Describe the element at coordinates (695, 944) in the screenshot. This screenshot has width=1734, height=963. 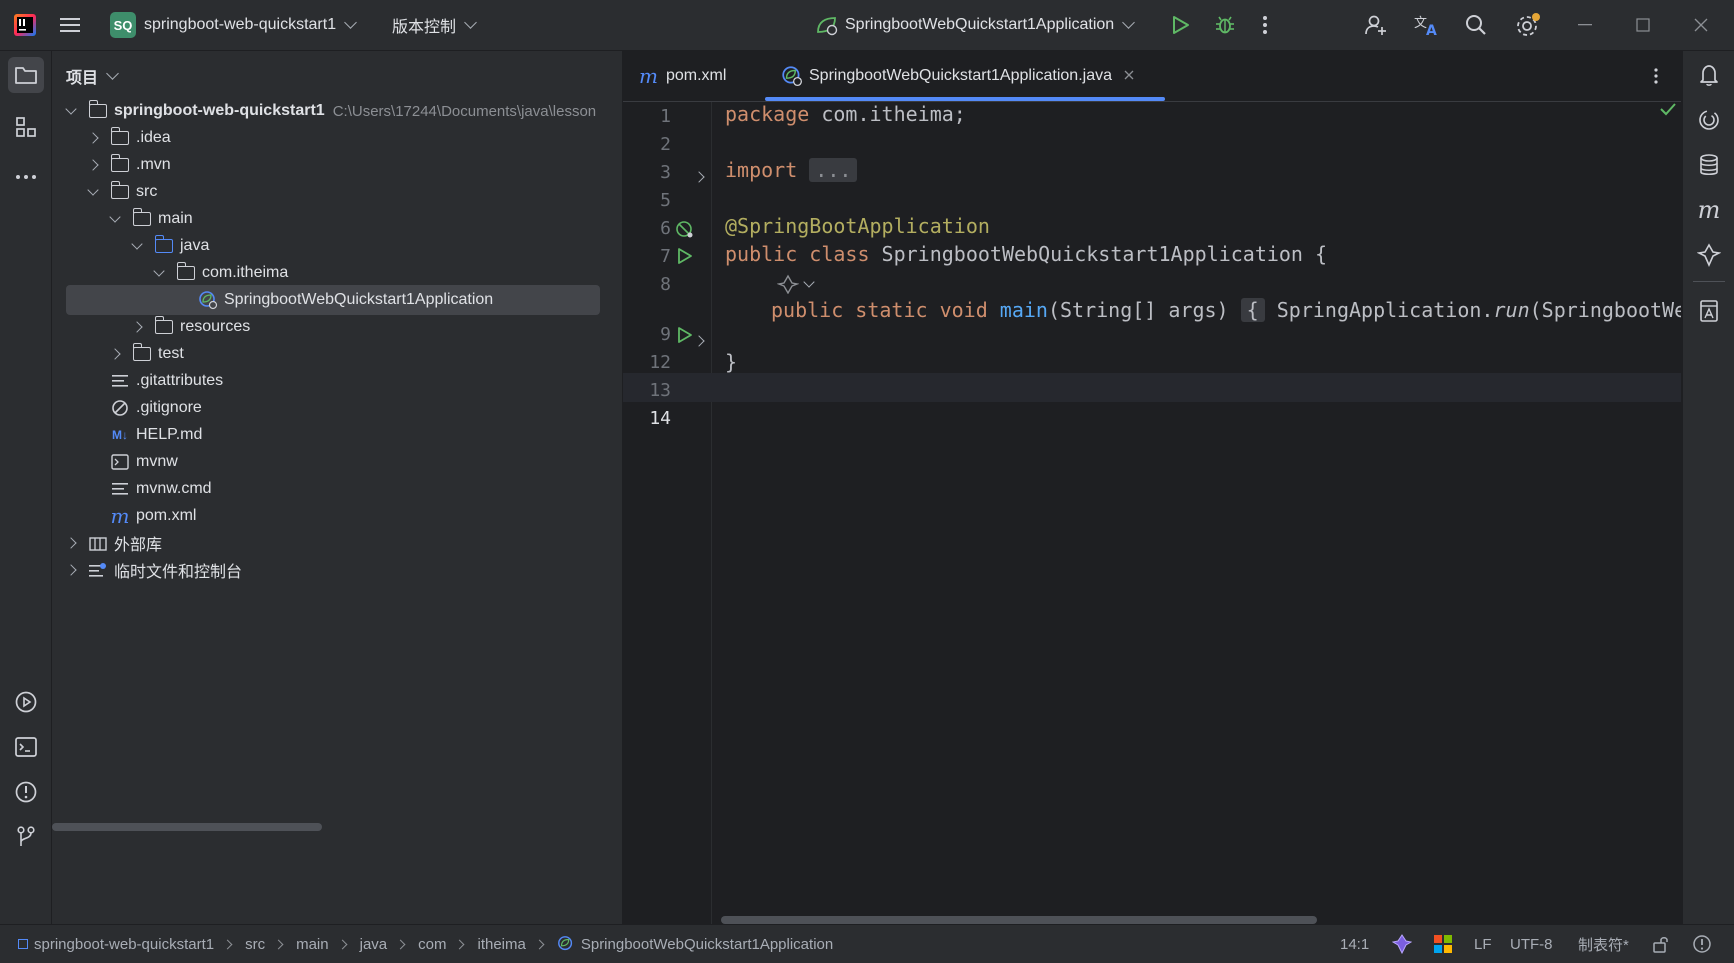
I see `breadcrumb-item: SpringbootWebQuickstart1Application` at that location.